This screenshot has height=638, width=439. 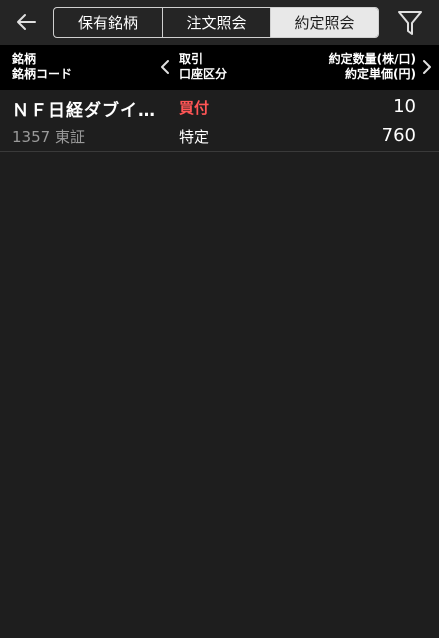 I want to click on stock-code-market: 1357 東証, so click(x=48, y=137).